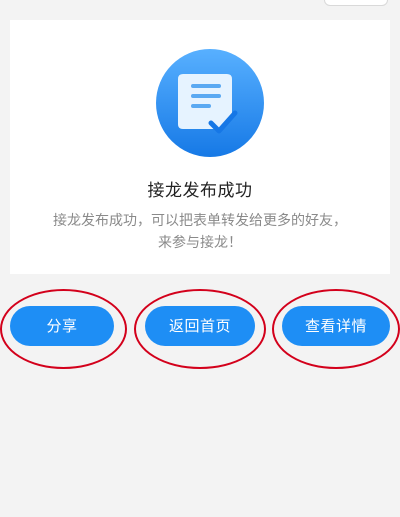 This screenshot has width=400, height=517. Describe the element at coordinates (200, 232) in the screenshot. I see `success-description: 接龙发布成功，可以把表单转发给更多的好友， 来参与接龙！` at that location.